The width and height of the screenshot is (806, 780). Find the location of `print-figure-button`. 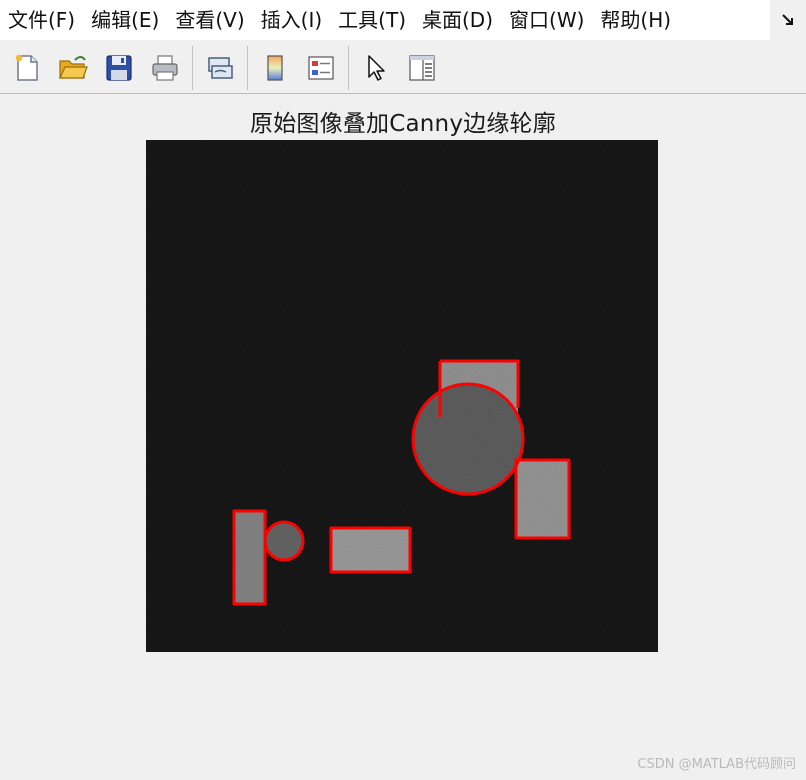

print-figure-button is located at coordinates (165, 68).